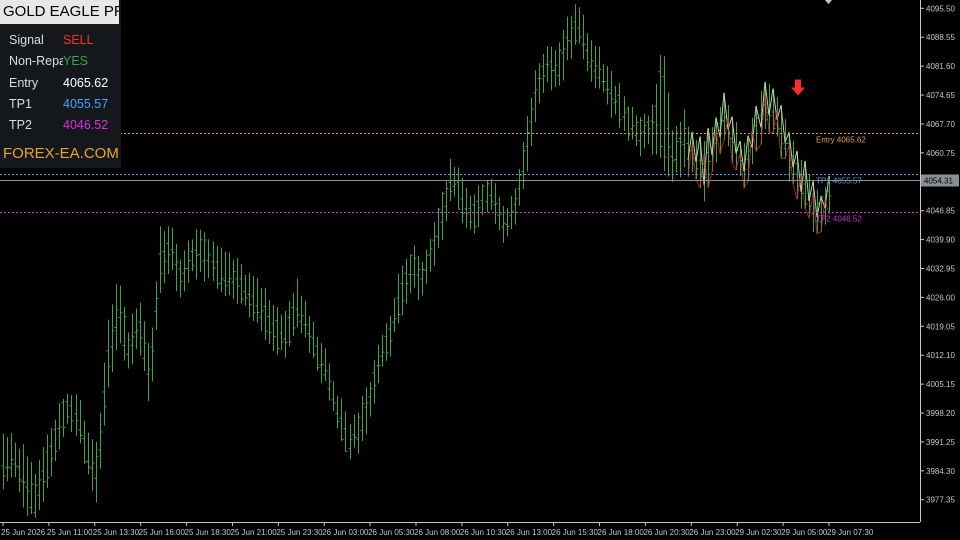  I want to click on time-tick-label: 26 Jun 08:00, so click(437, 532).